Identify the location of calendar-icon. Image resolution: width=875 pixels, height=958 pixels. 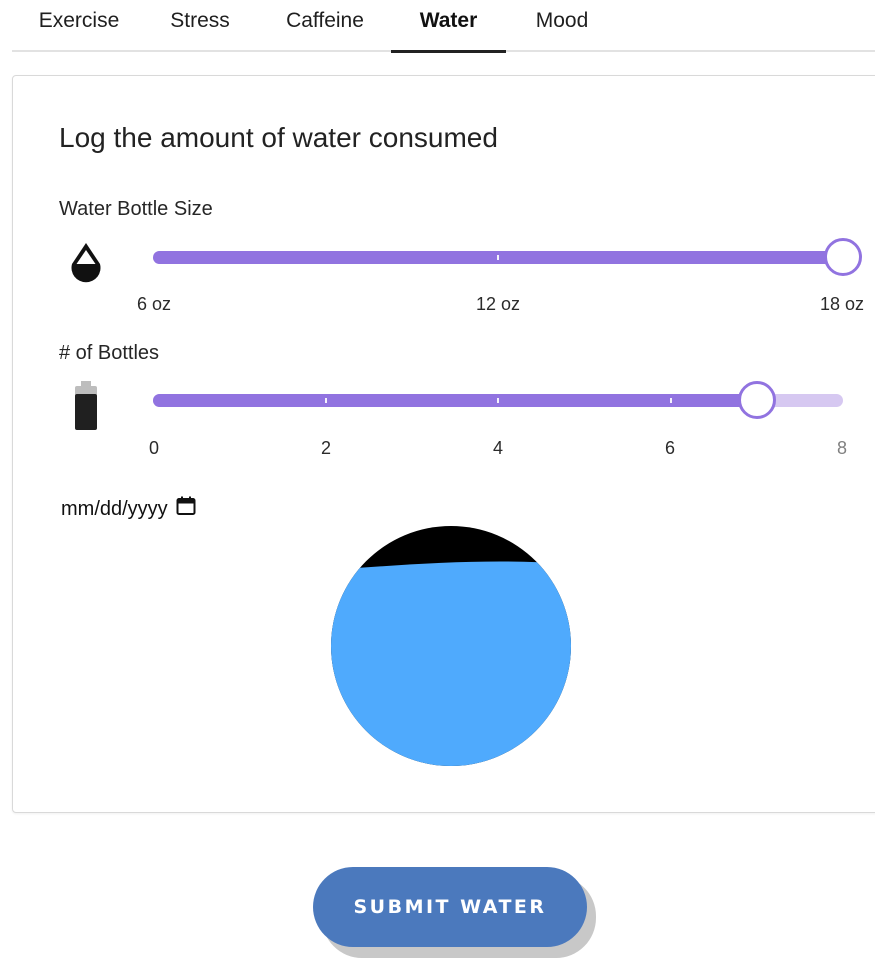
(186, 509).